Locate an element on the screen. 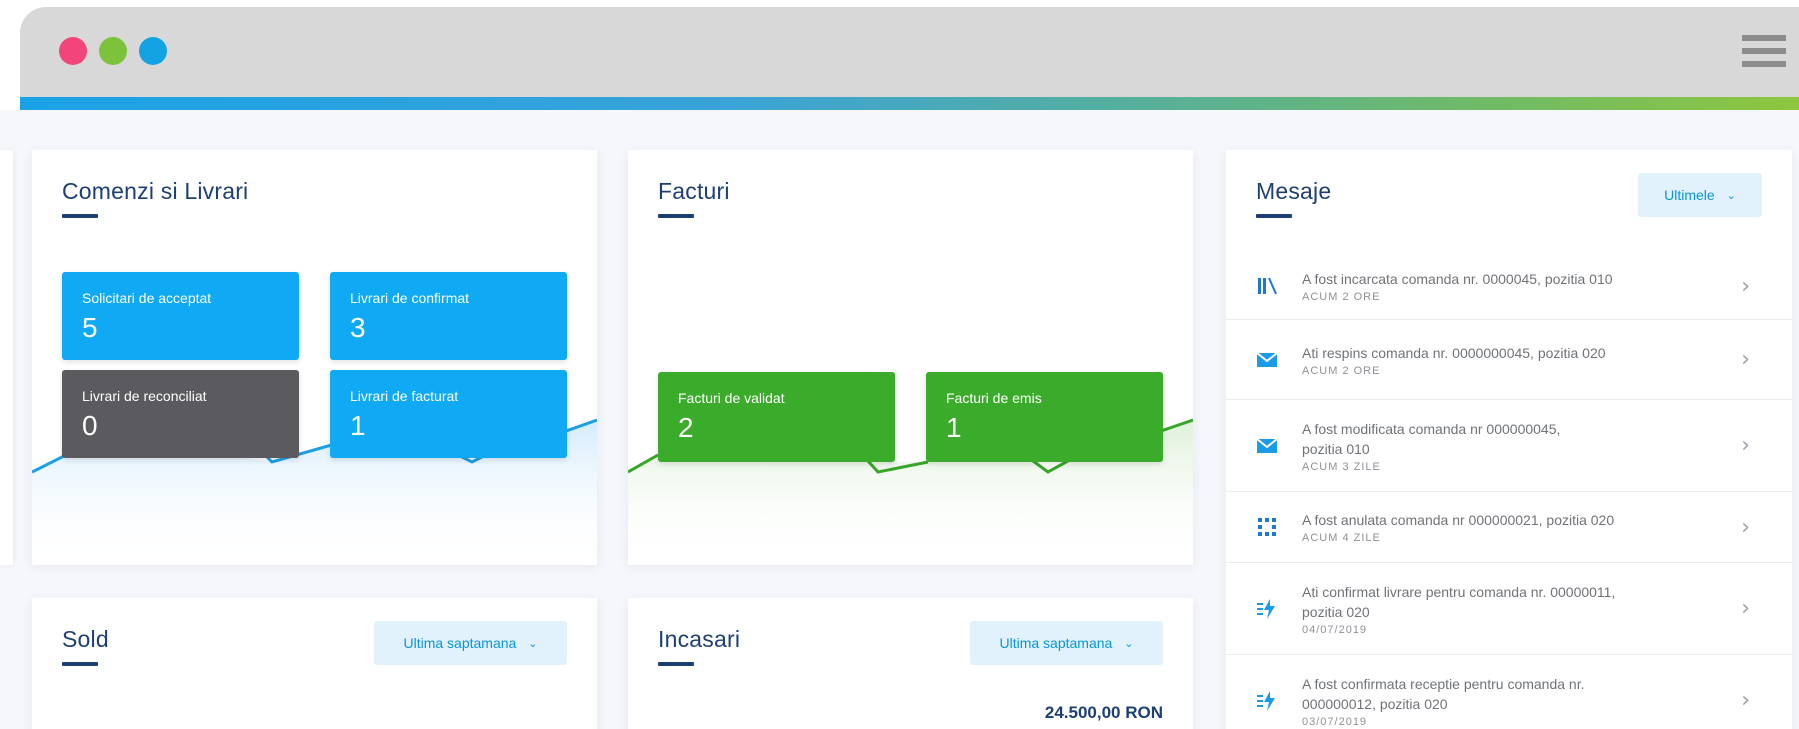  tile-livrari-reconciliat: Livrari de reconciliat 0 is located at coordinates (180, 414).